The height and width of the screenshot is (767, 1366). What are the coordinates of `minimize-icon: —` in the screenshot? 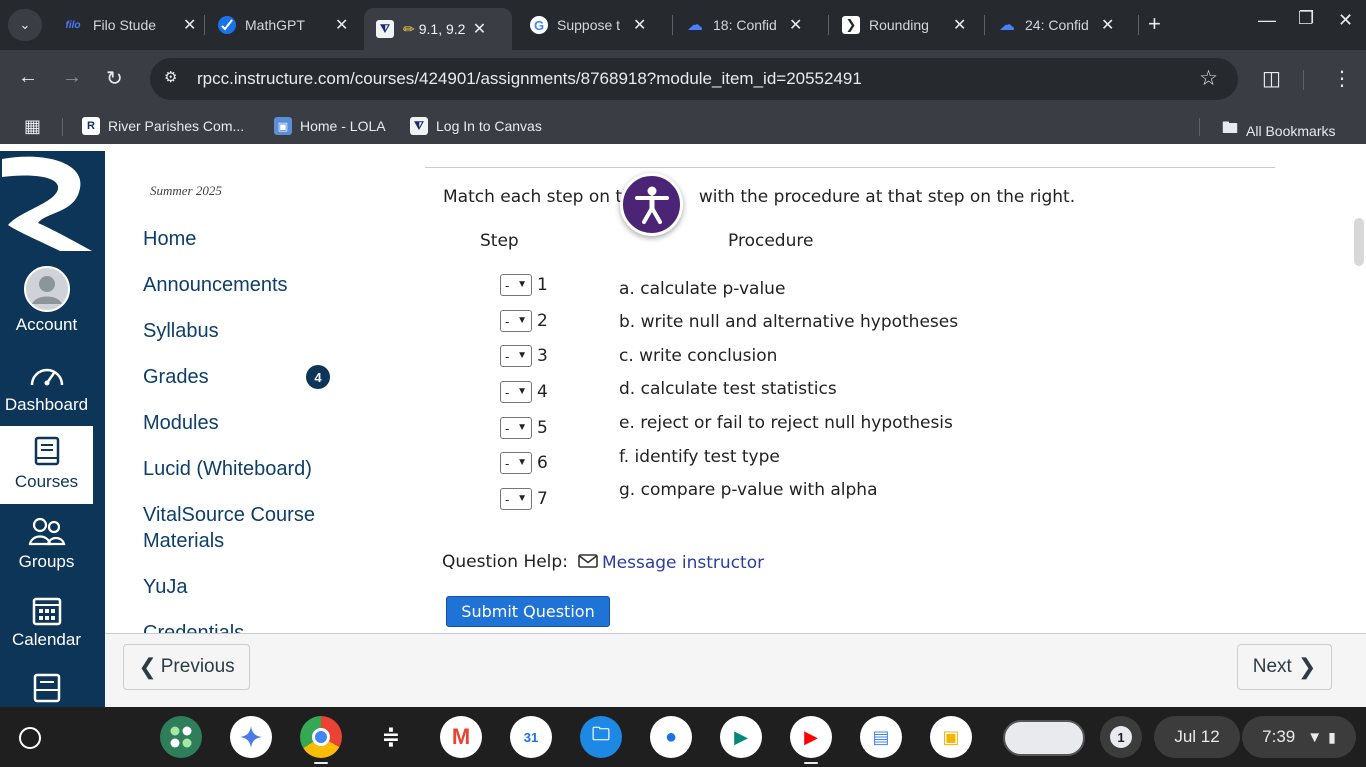 It's located at (1267, 20).